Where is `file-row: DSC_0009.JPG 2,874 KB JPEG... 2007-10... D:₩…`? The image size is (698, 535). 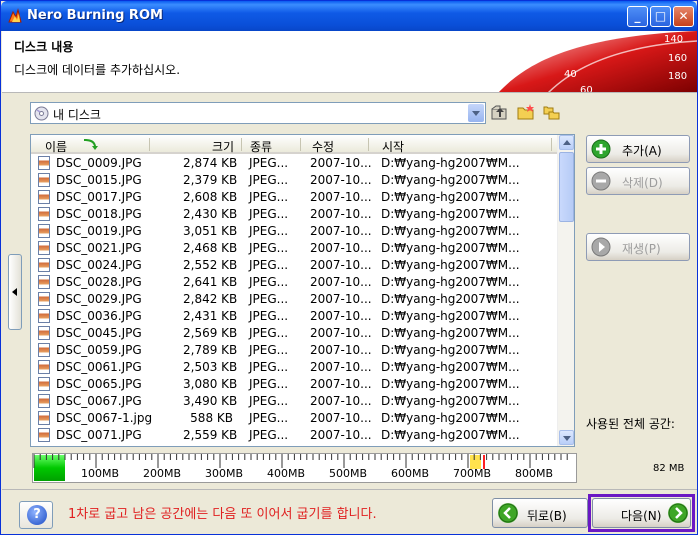 file-row: DSC_0009.JPG 2,874 KB JPEG... 2007-10... D:₩… is located at coordinates (295, 163).